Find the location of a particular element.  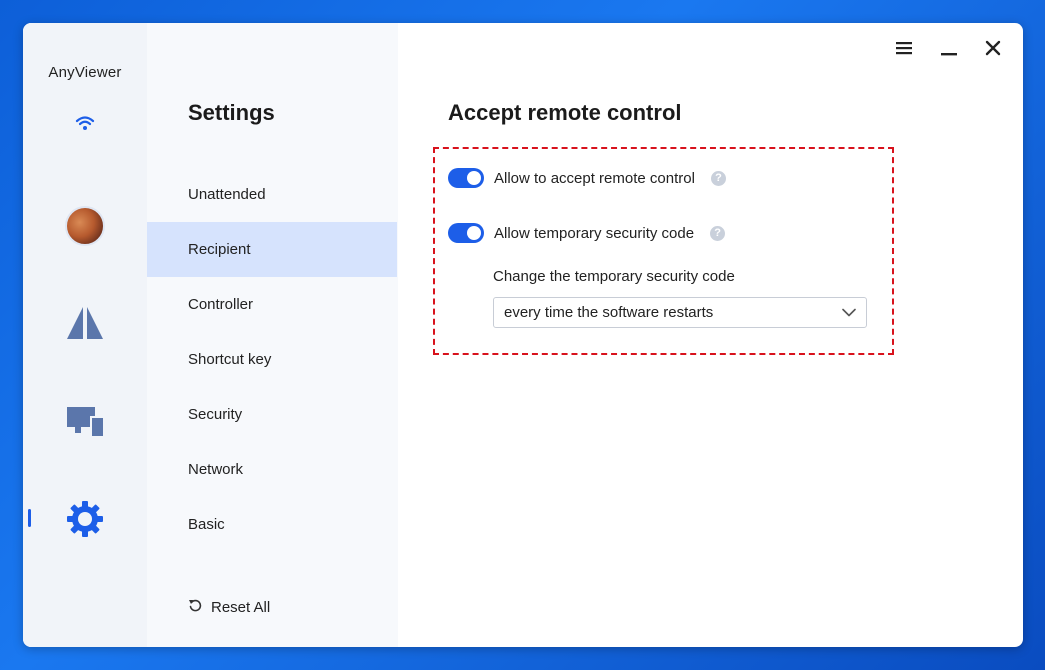

wifi-icon is located at coordinates (85, 123).